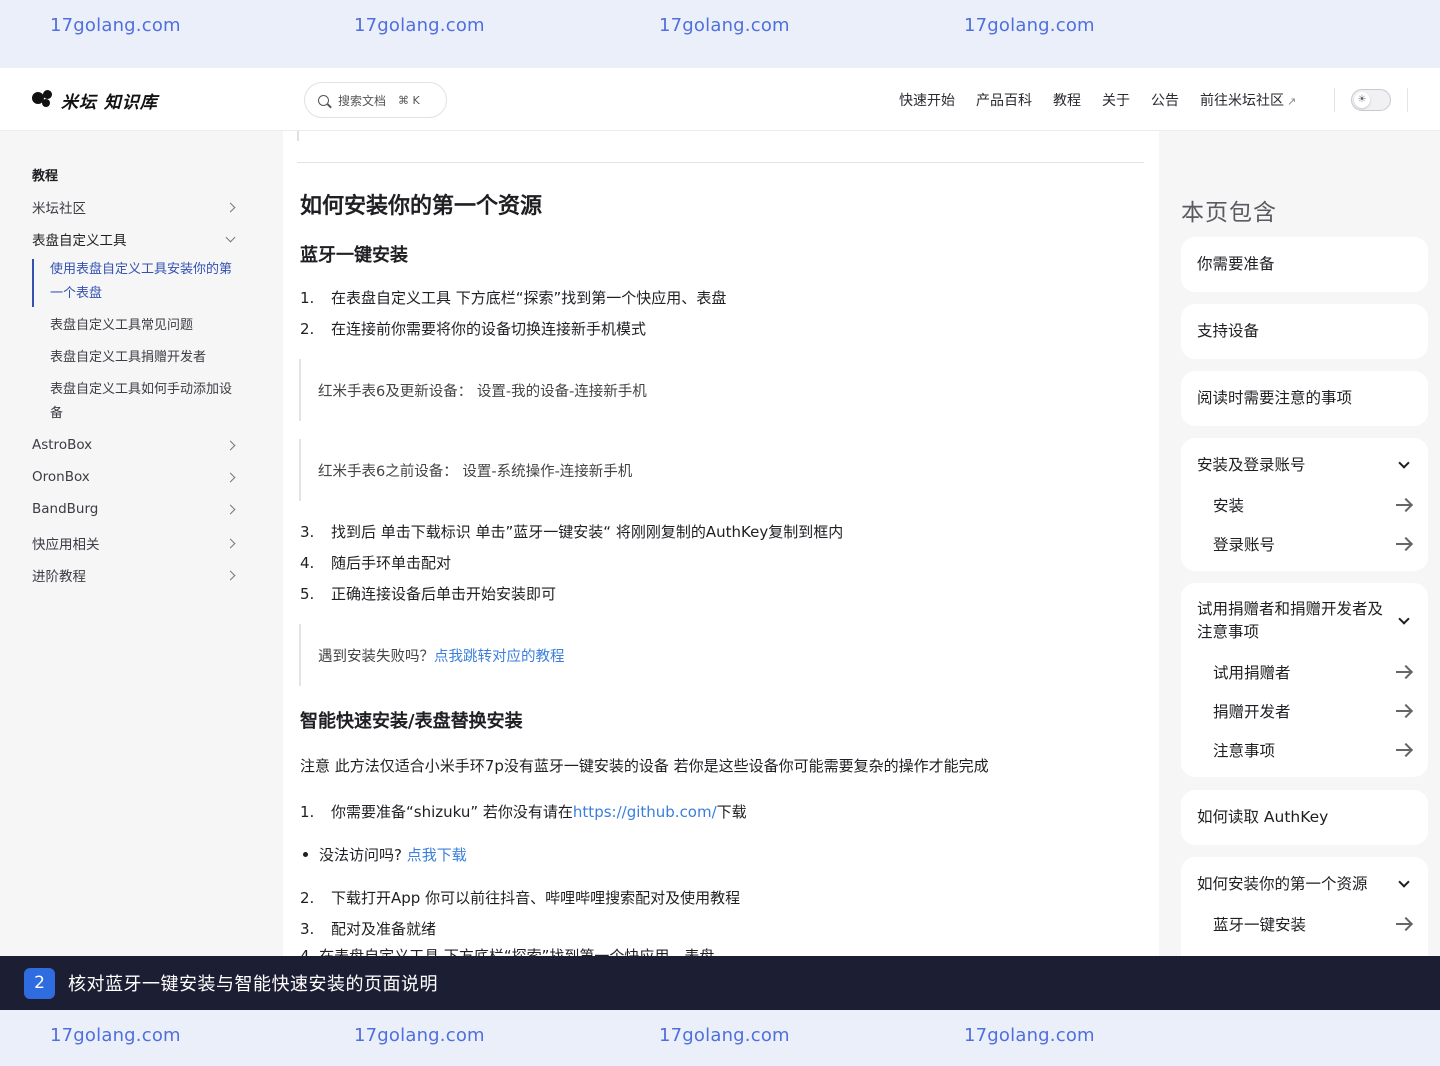 The height and width of the screenshot is (1066, 1440). What do you see at coordinates (145, 282) in the screenshot?
I see `sidebar-subitem-install-first-dial: 使用表盘自定义工具安装你的第一个表盘` at bounding box center [145, 282].